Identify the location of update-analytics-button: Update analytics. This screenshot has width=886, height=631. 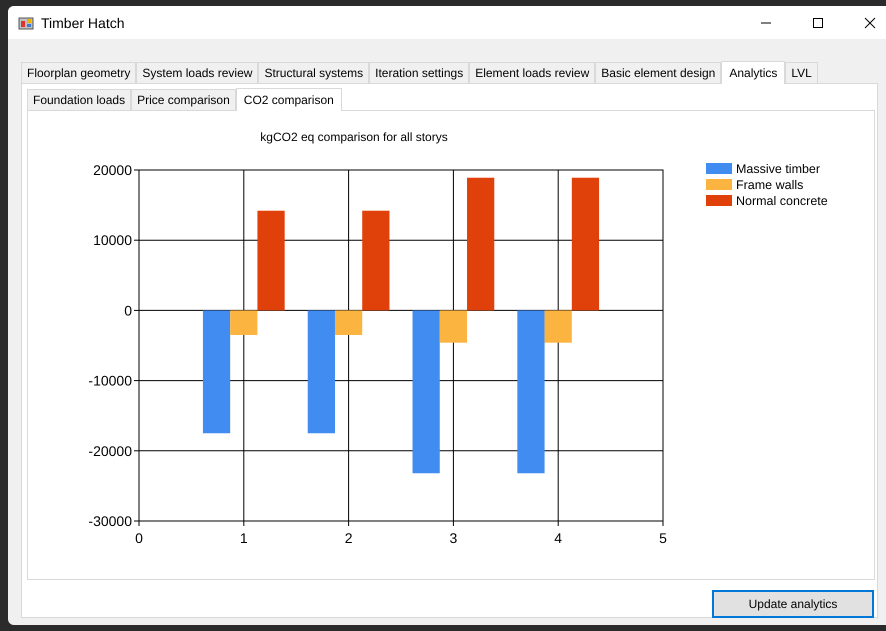
(793, 604).